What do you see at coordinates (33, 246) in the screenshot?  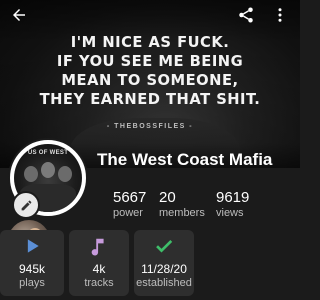 I see `play-icon` at bounding box center [33, 246].